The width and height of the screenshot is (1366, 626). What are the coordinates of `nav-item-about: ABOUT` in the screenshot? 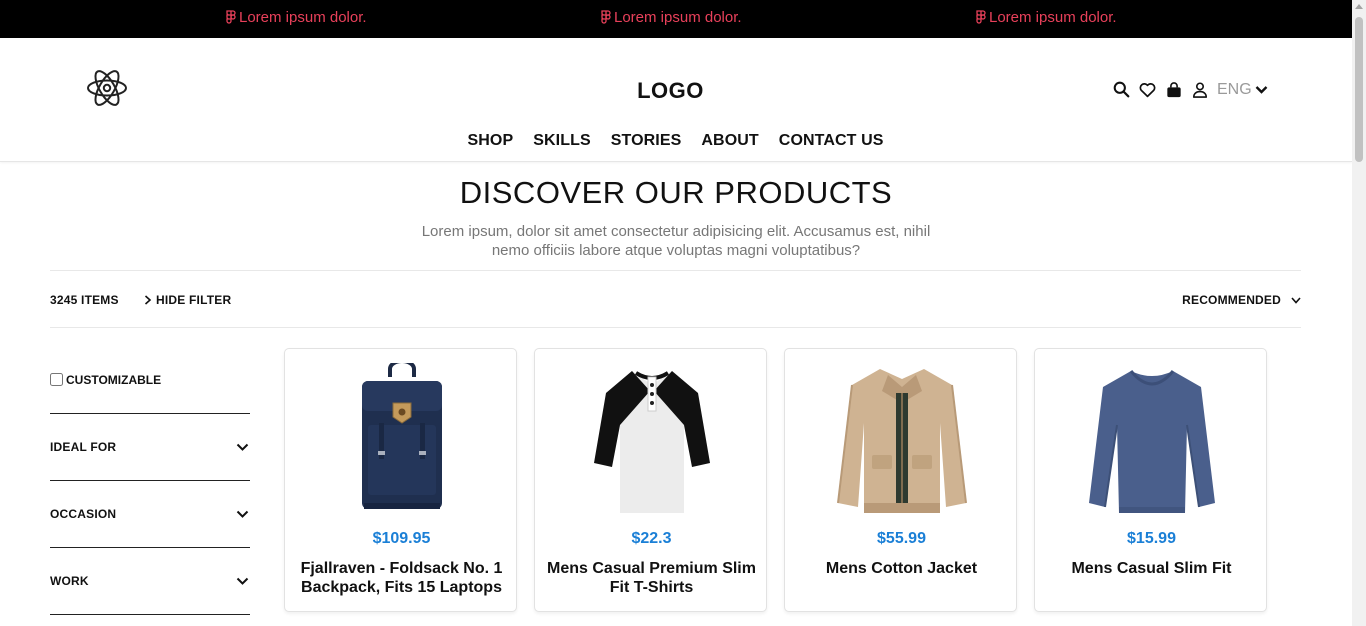 It's located at (729, 141).